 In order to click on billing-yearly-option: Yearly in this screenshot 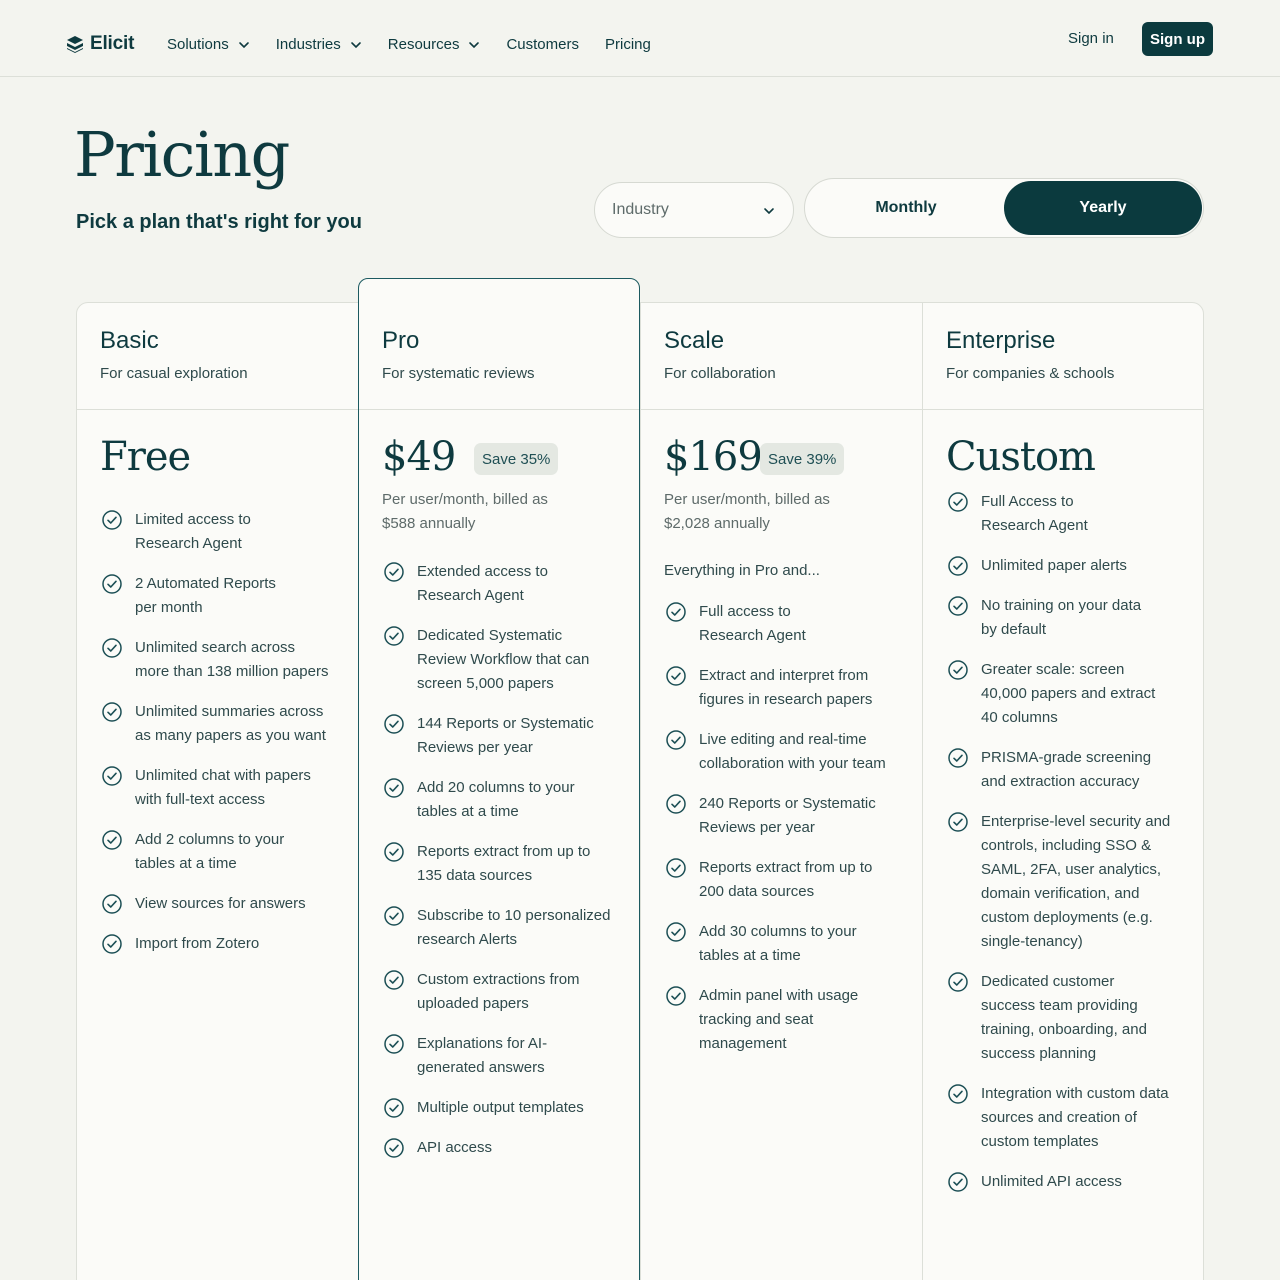, I will do `click(1103, 208)`.